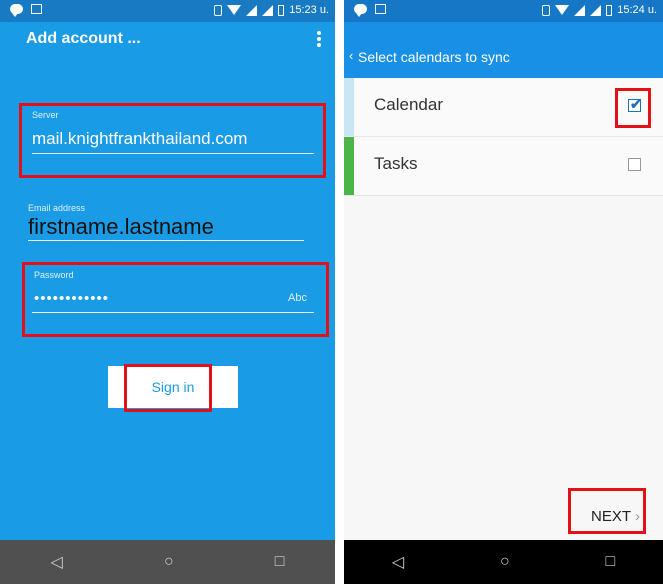 The image size is (663, 584). Describe the element at coordinates (319, 39) in the screenshot. I see `overflow-menu-icon` at that location.